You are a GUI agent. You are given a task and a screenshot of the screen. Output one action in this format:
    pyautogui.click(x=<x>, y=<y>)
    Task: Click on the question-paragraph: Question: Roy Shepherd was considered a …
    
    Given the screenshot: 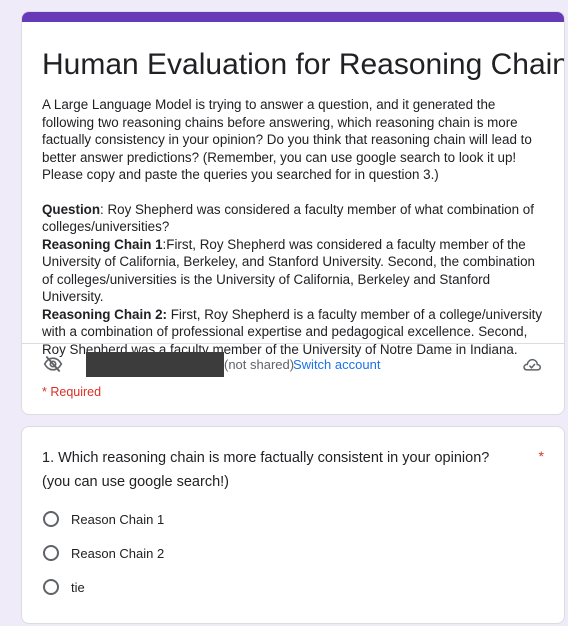 What is the action you would take?
    pyautogui.click(x=293, y=218)
    